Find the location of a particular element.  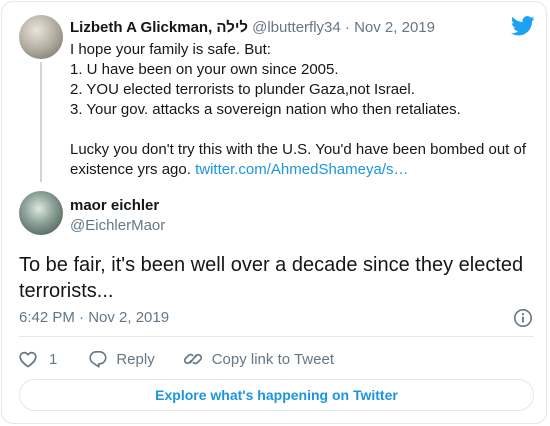

heart-icon is located at coordinates (28, 359).